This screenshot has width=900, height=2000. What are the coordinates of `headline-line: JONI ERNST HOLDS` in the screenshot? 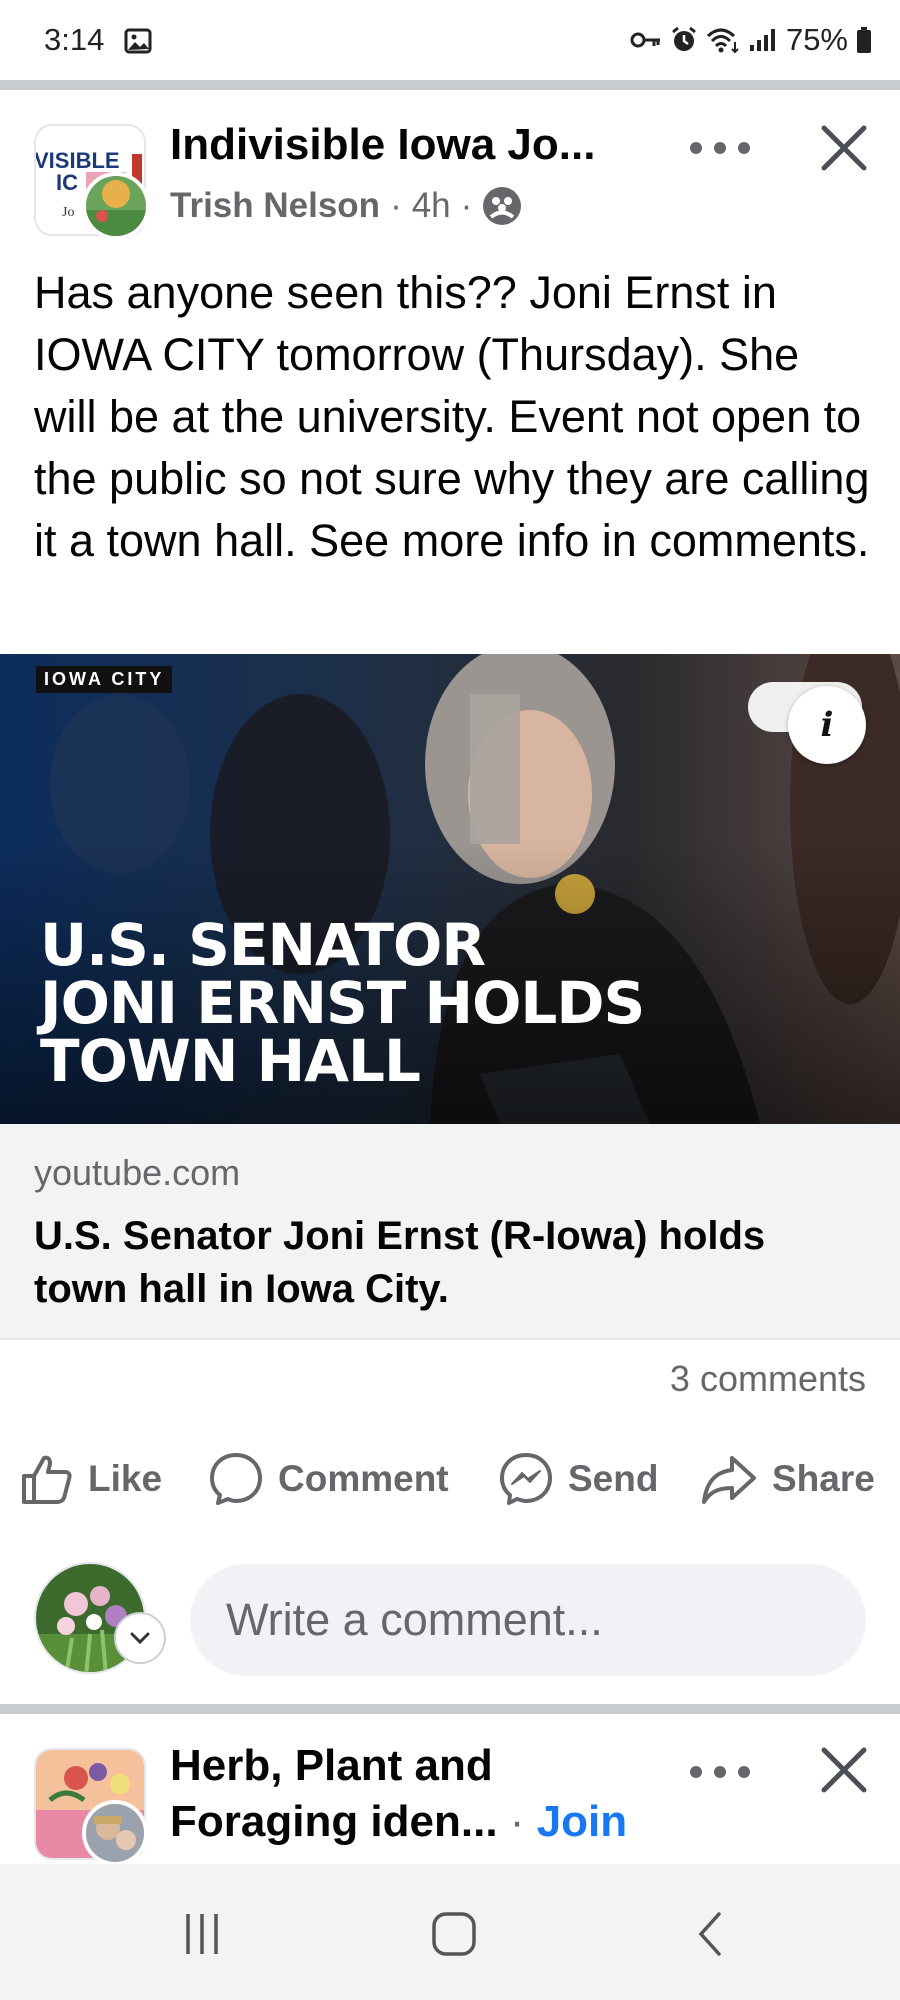 It's located at (342, 1003).